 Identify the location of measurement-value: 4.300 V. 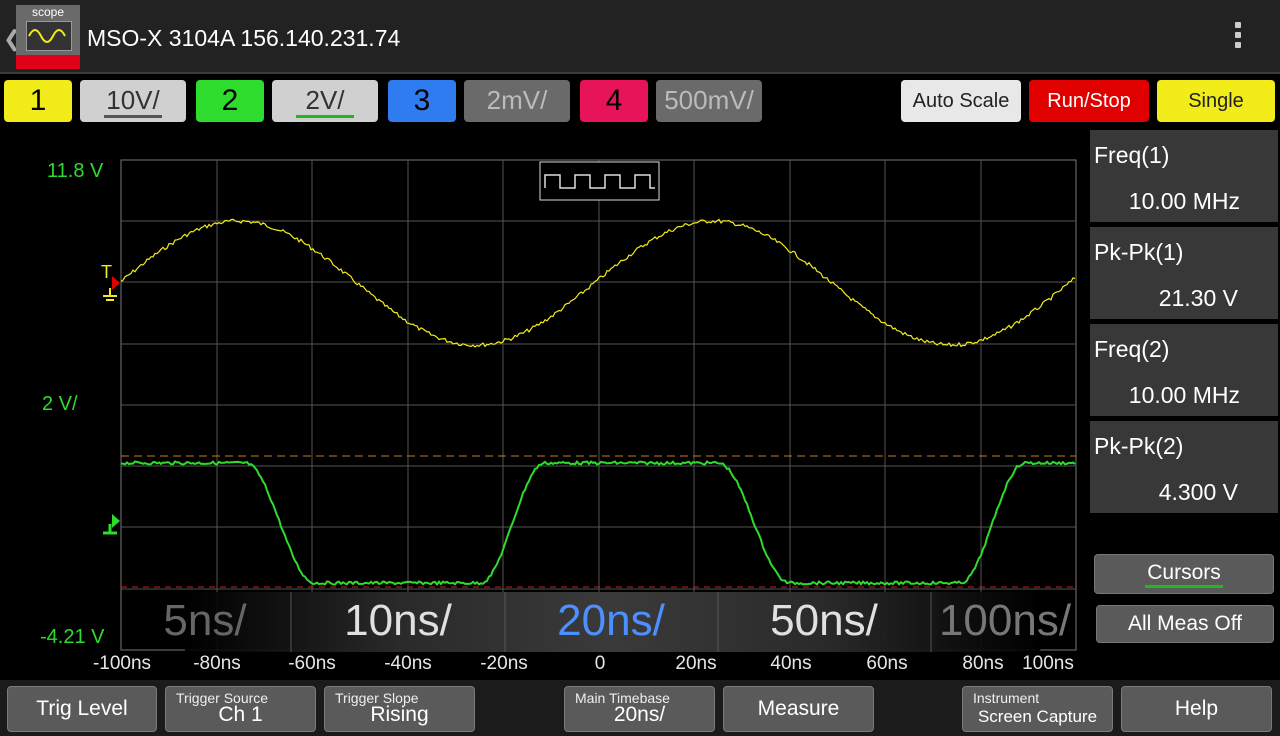
(1198, 492).